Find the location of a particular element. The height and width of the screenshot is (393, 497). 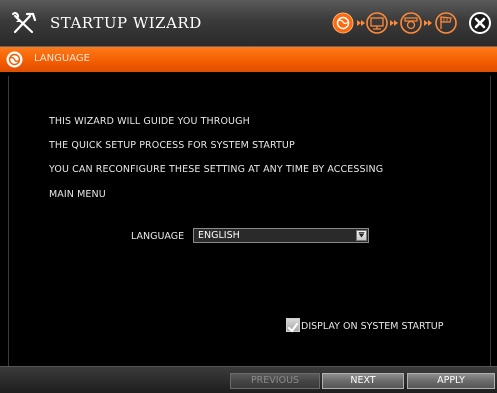

wizard-steps is located at coordinates (394, 23).